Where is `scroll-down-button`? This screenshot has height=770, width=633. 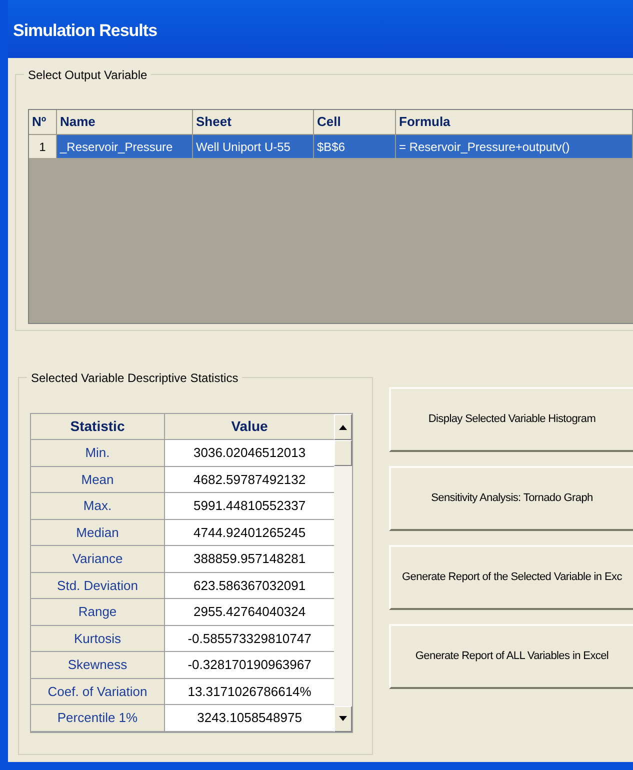
scroll-down-button is located at coordinates (343, 719).